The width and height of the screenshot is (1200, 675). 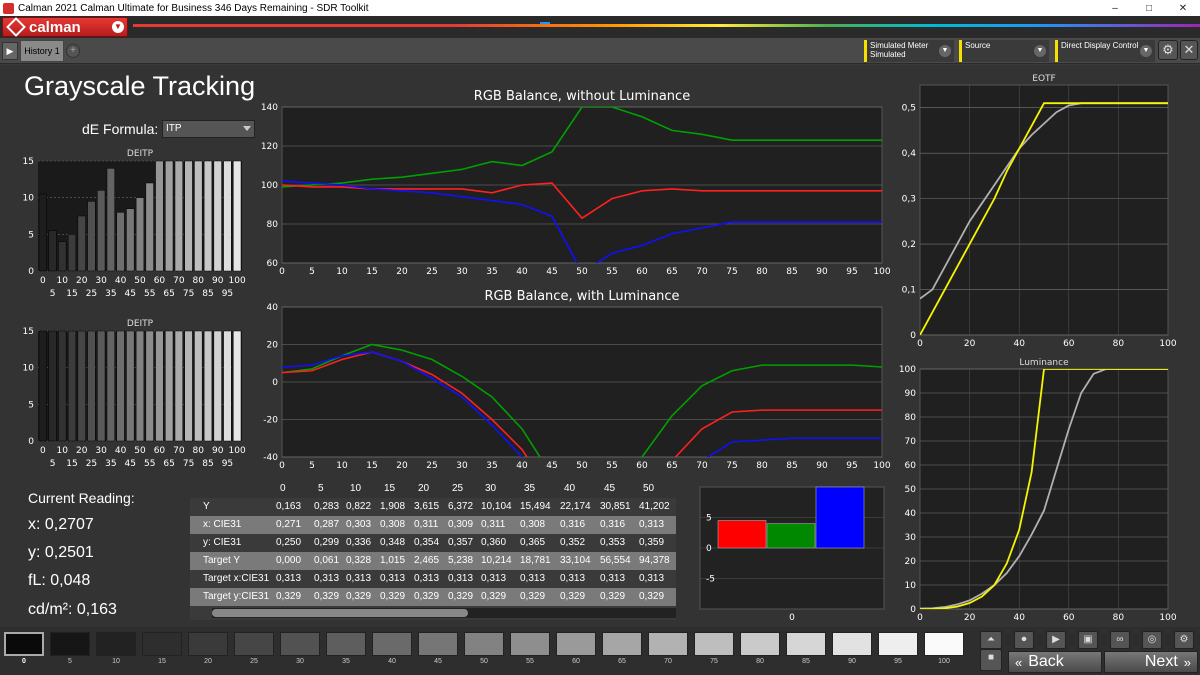 I want to click on tab-history-1: History 1, so click(x=42, y=51).